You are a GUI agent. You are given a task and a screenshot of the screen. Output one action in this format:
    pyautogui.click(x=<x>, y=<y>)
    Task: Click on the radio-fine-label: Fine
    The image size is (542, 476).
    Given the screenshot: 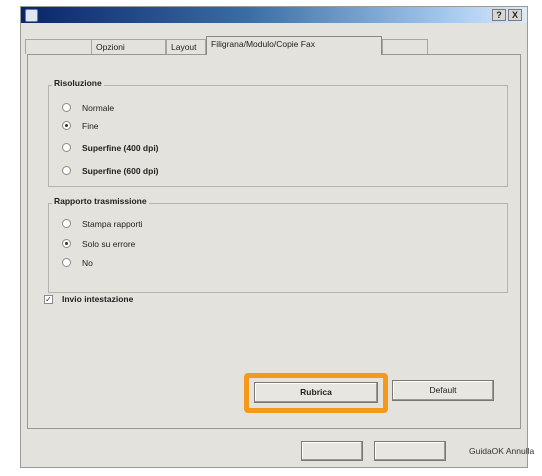 What is the action you would take?
    pyautogui.click(x=90, y=126)
    